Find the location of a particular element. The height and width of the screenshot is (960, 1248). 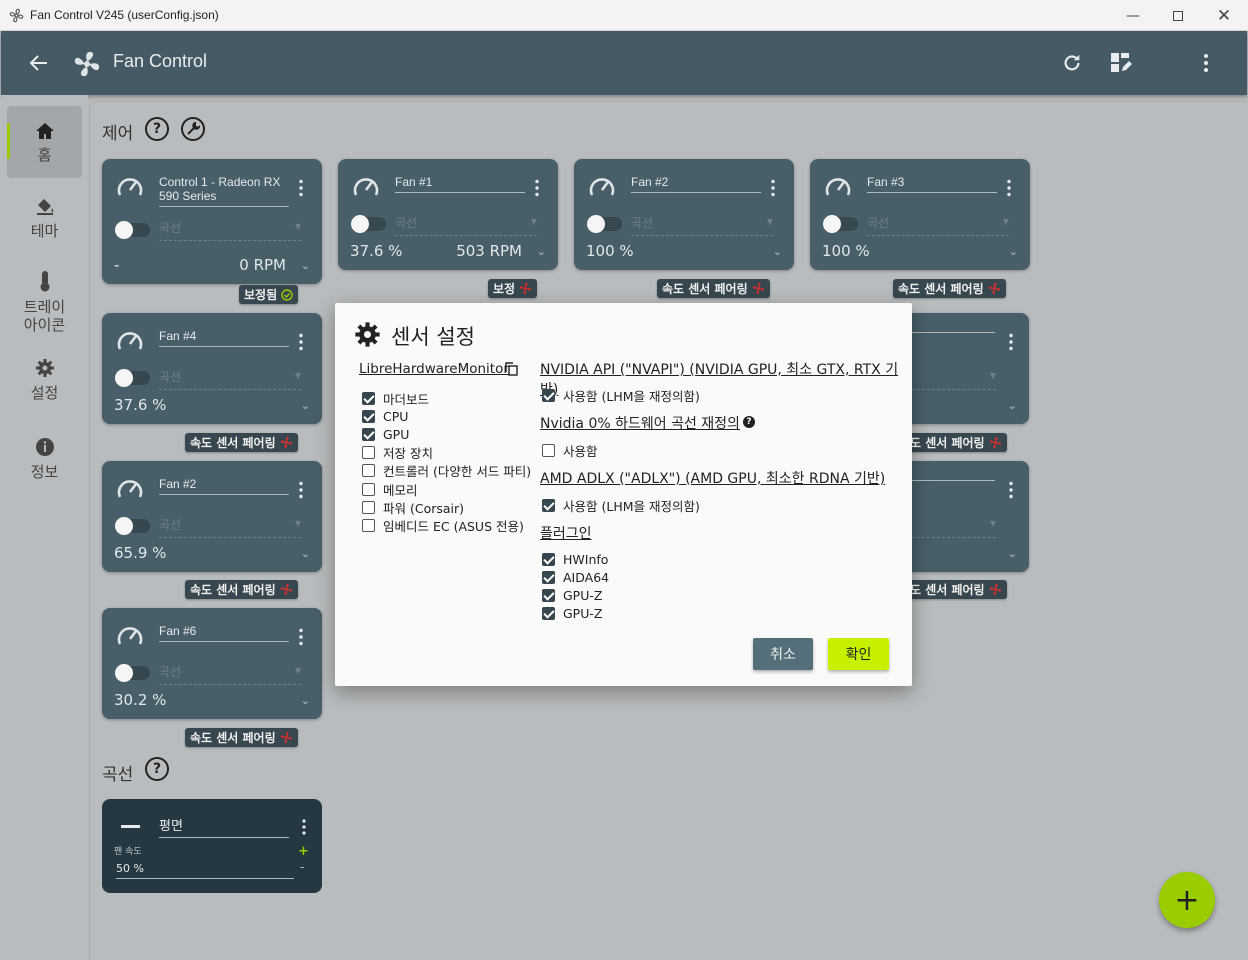

fan-control-card: Fan #3 곡선 ▼ 100 % ⌄ is located at coordinates (920, 214).